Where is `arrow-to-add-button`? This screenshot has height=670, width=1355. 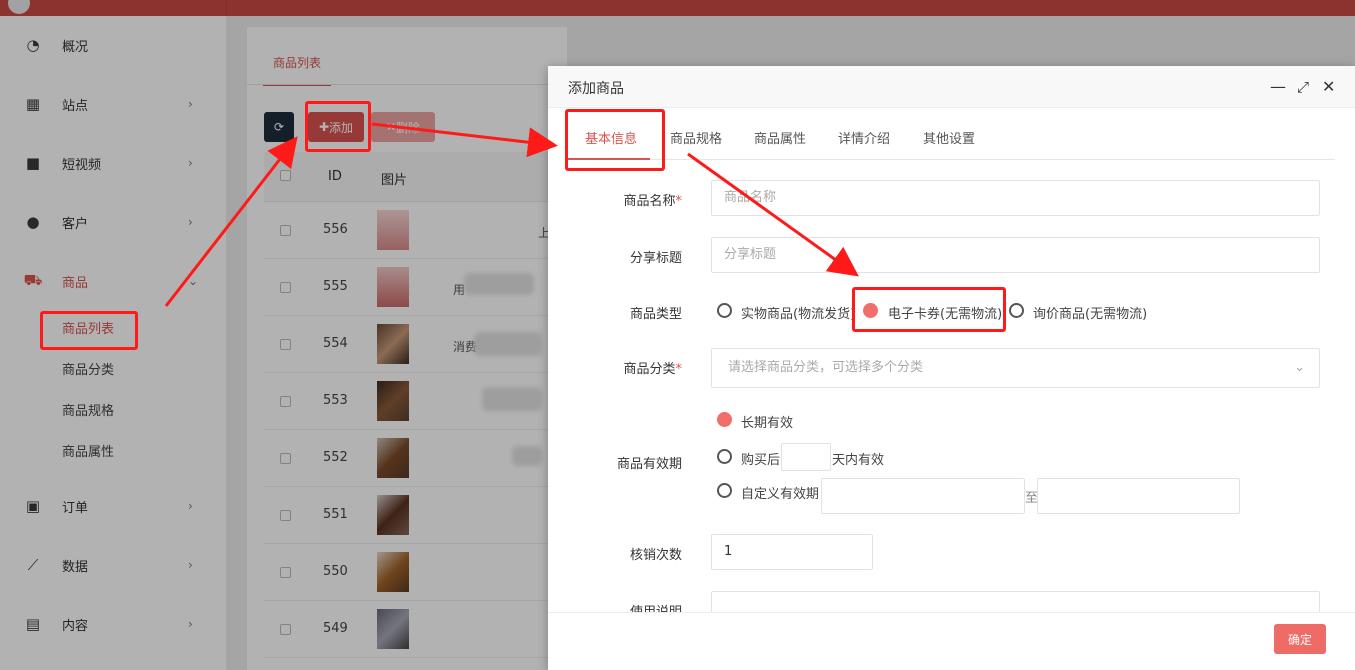
arrow-to-add-button is located at coordinates (231, 221).